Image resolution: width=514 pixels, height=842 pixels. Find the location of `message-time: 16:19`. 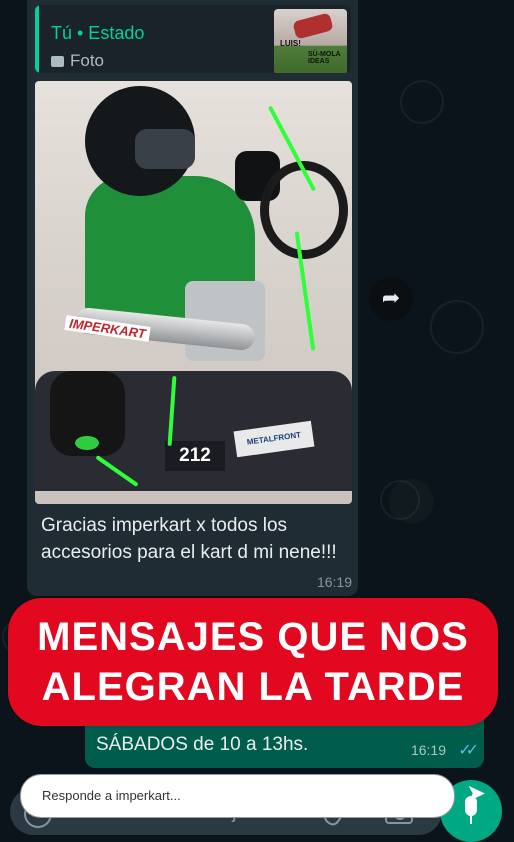

message-time: 16:19 is located at coordinates (334, 582).